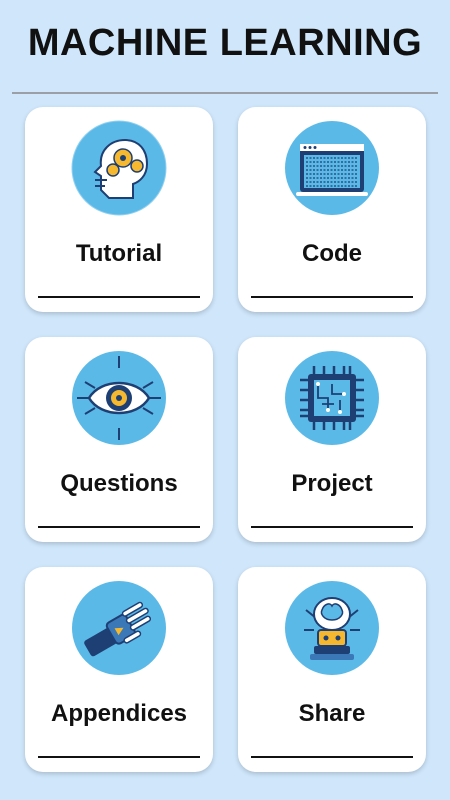 This screenshot has width=450, height=800. I want to click on menu-card-label: Share, so click(332, 713).